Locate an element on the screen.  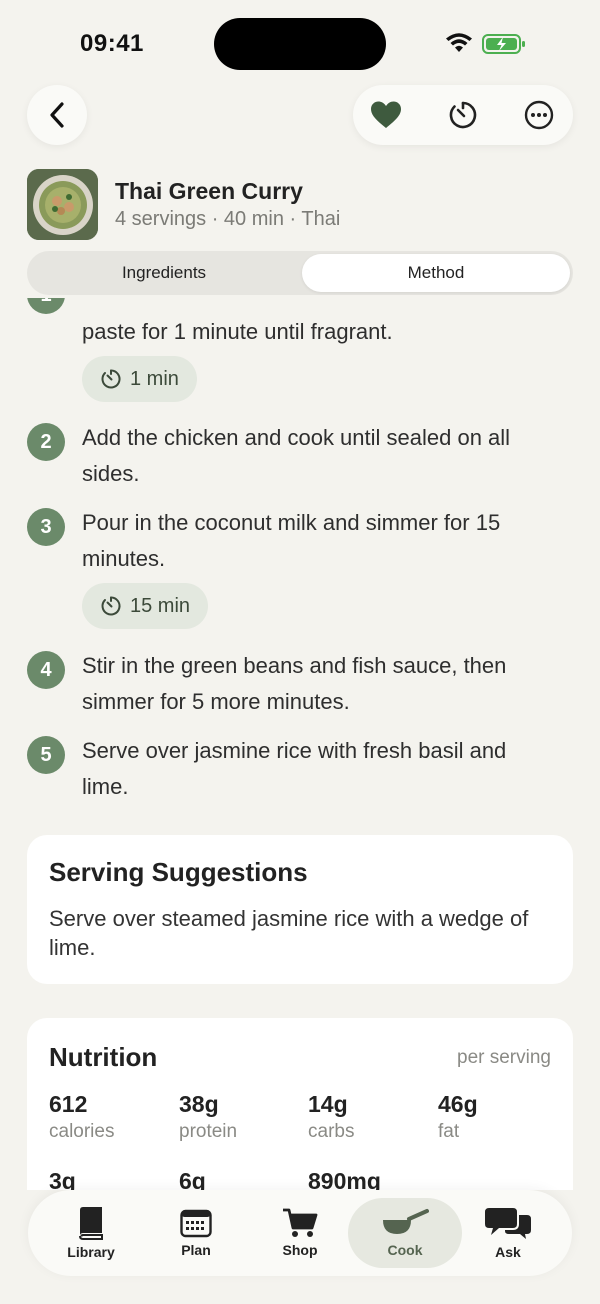
chevron-left-icon is located at coordinates (57, 115).